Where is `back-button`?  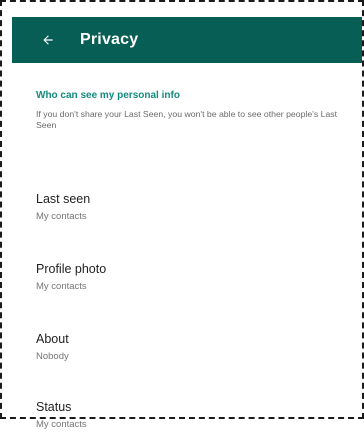 back-button is located at coordinates (48, 40).